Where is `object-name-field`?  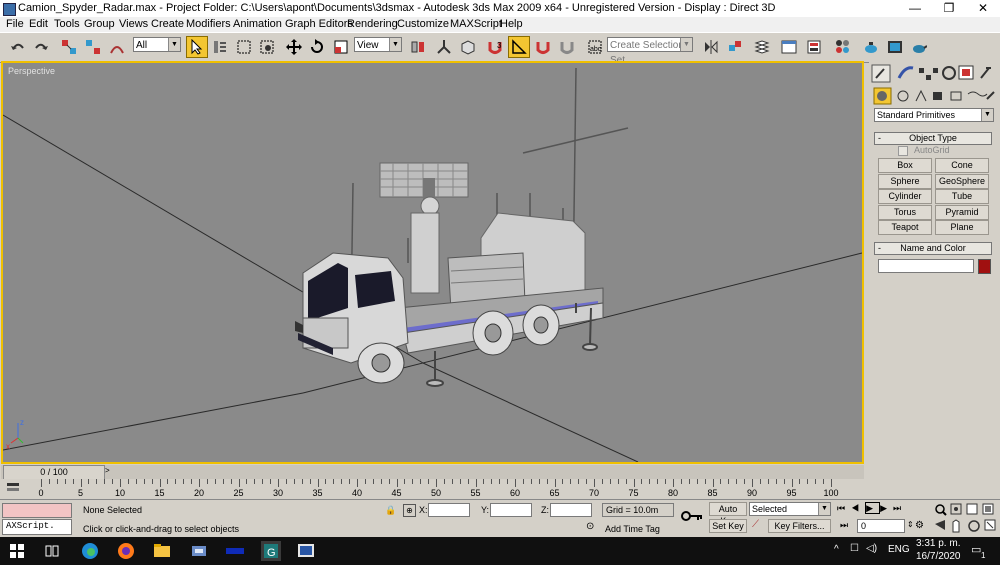 object-name-field is located at coordinates (926, 266).